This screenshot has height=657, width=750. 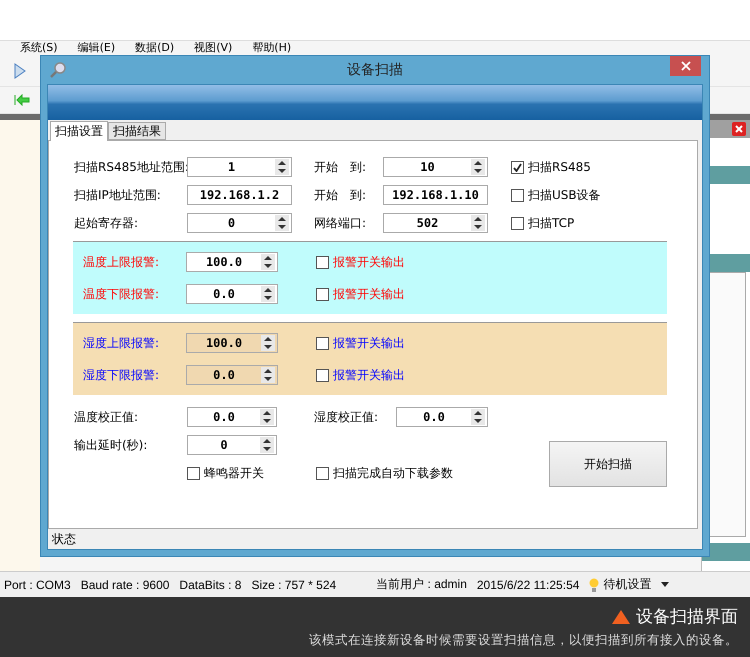 What do you see at coordinates (556, 195) in the screenshot?
I see `checkbox-option: 扫描USB设备` at bounding box center [556, 195].